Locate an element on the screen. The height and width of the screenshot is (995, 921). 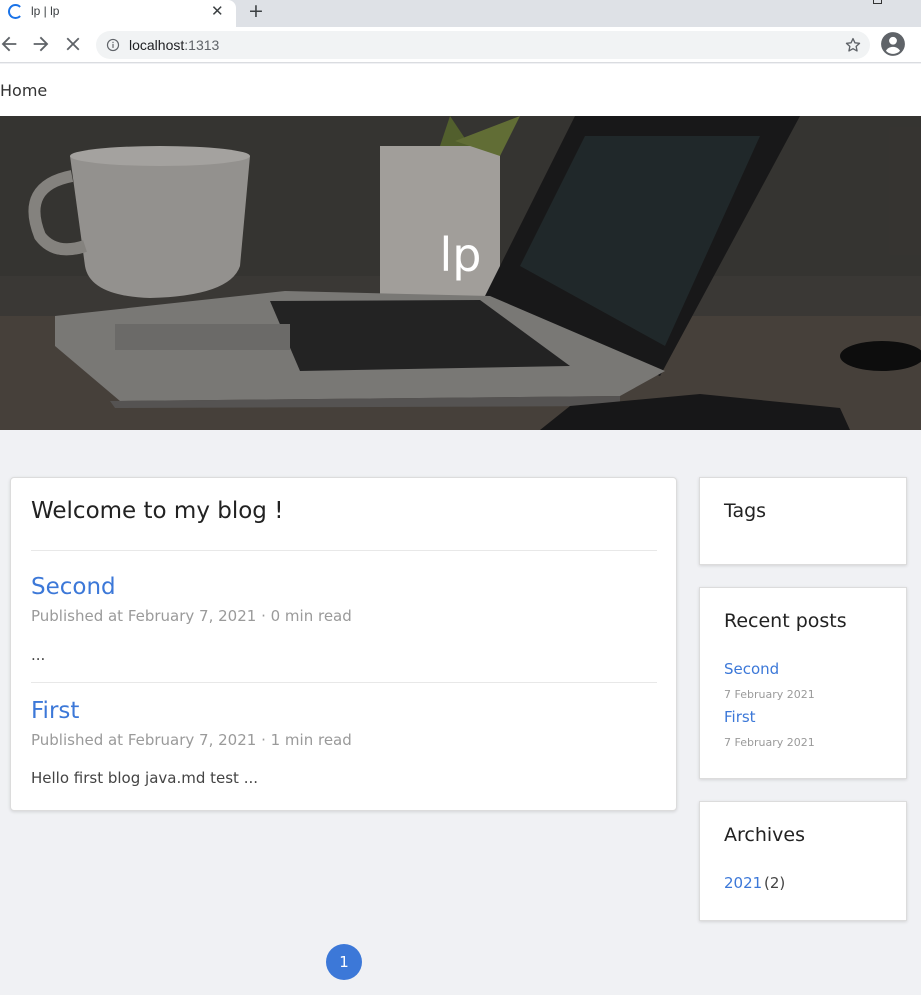
nav-home-link: Home is located at coordinates (23, 90).